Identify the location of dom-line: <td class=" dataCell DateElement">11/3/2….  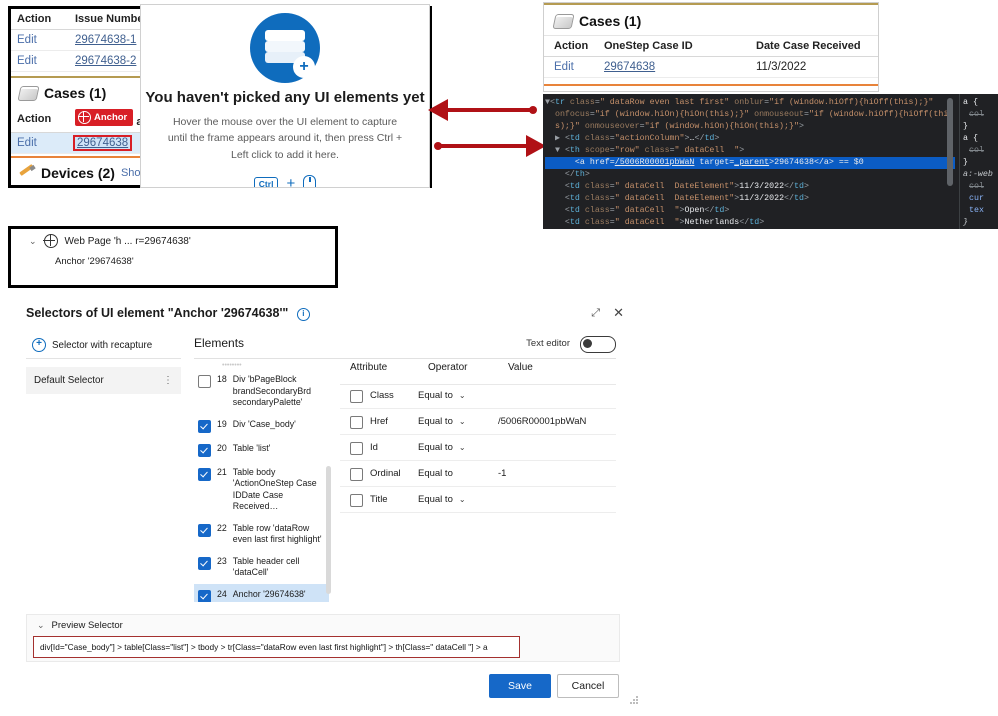
(686, 186).